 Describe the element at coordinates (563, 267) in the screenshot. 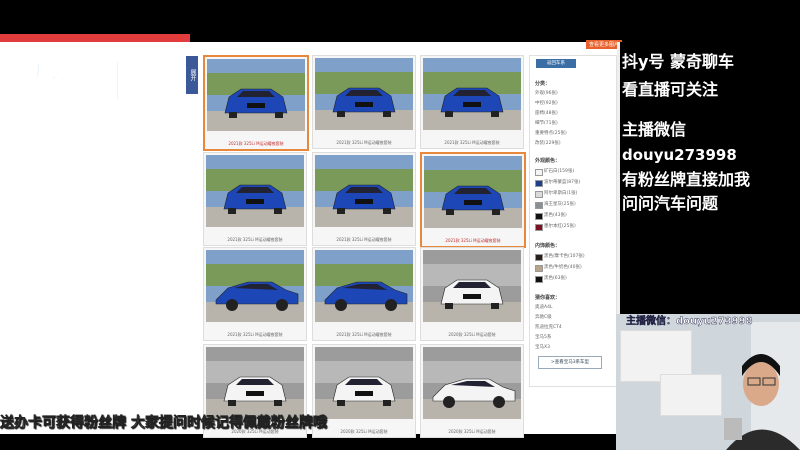

I see `color-label: 黑色/牛奶色(40张)` at that location.